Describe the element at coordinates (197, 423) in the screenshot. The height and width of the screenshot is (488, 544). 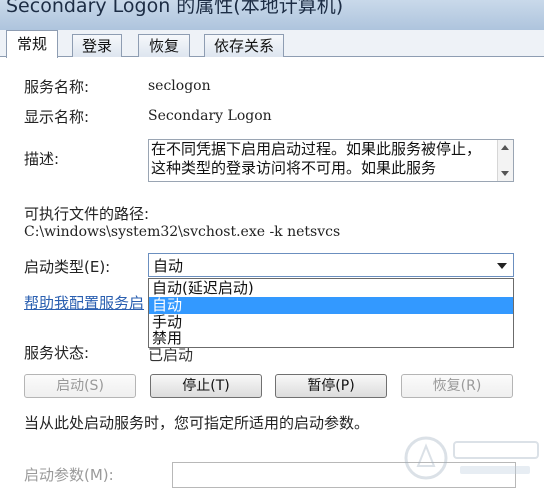
I see `params-hint: 当从此处启动服务时，您可指定所适用的启动参数。` at that location.